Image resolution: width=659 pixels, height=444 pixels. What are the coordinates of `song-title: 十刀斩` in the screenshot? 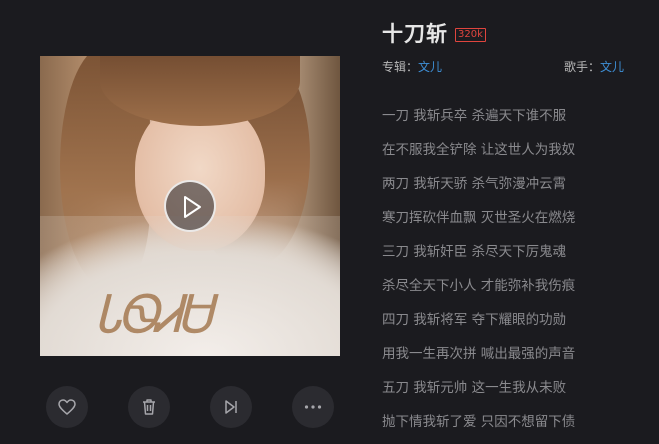 It's located at (415, 34).